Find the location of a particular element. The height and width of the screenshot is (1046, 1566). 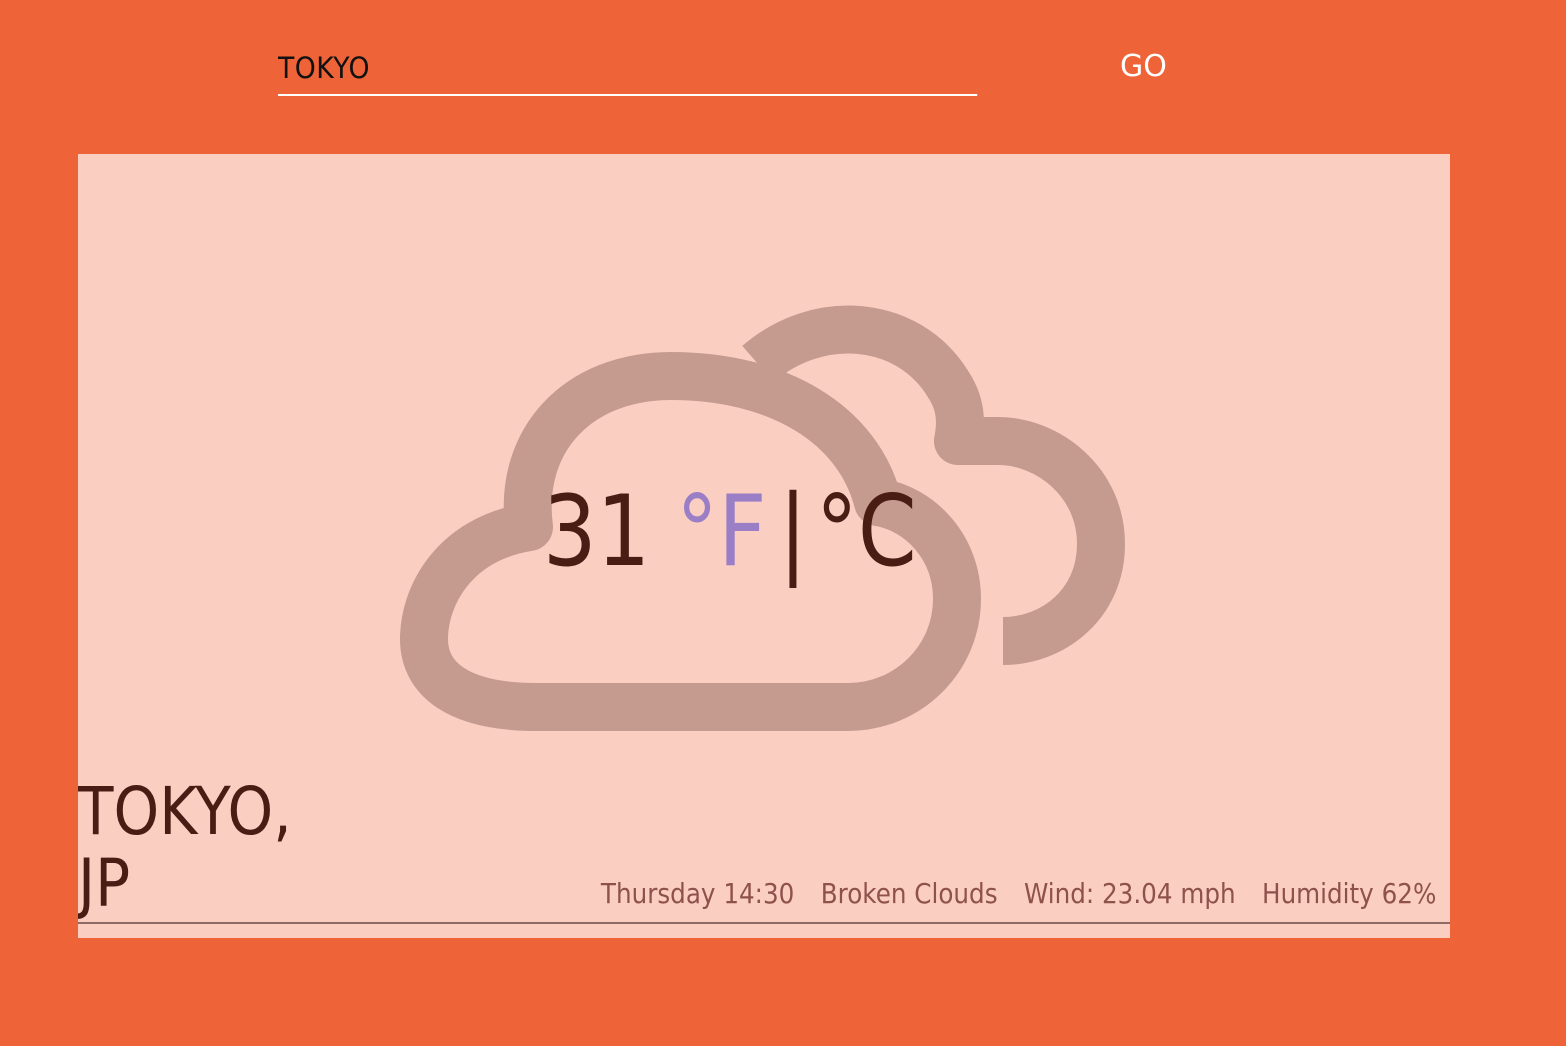

search-bar: GO is located at coordinates (728, 63).